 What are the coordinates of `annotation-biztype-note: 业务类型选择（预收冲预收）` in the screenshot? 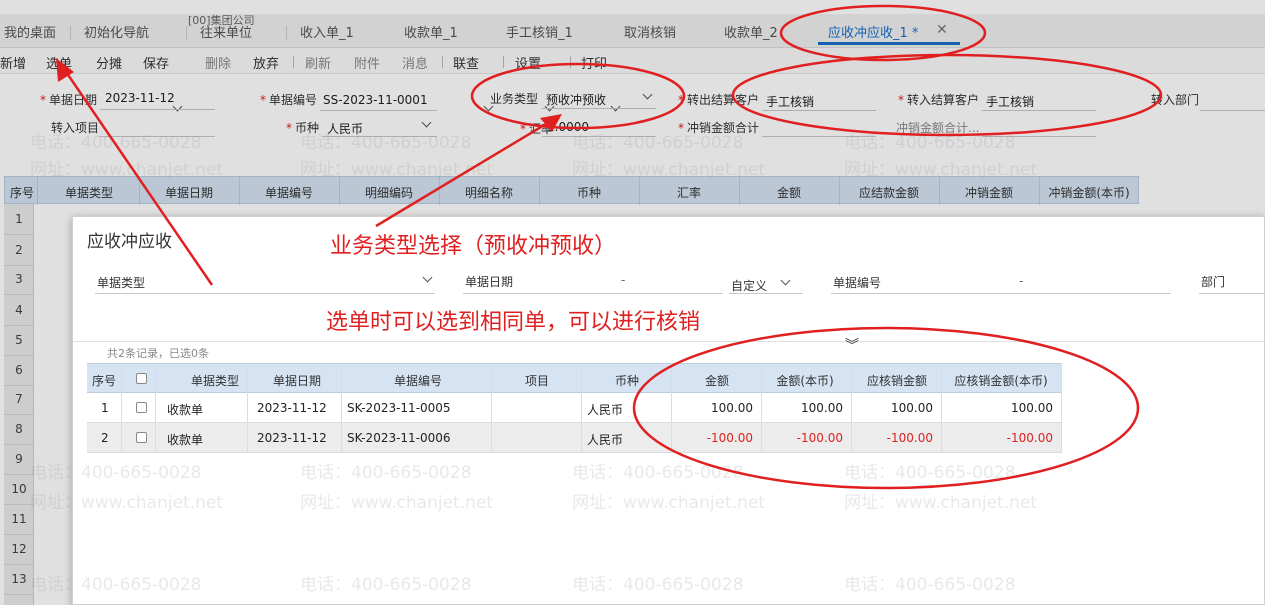 It's located at (473, 246).